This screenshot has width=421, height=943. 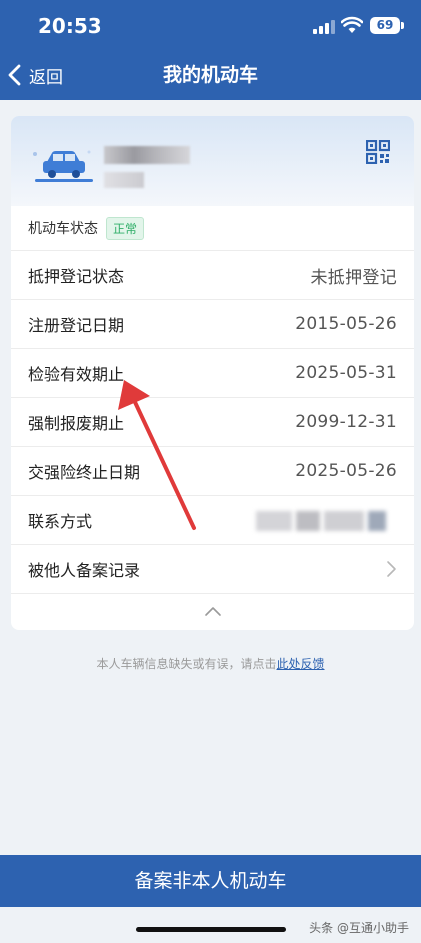 I want to click on status-badge: 正常, so click(x=125, y=228).